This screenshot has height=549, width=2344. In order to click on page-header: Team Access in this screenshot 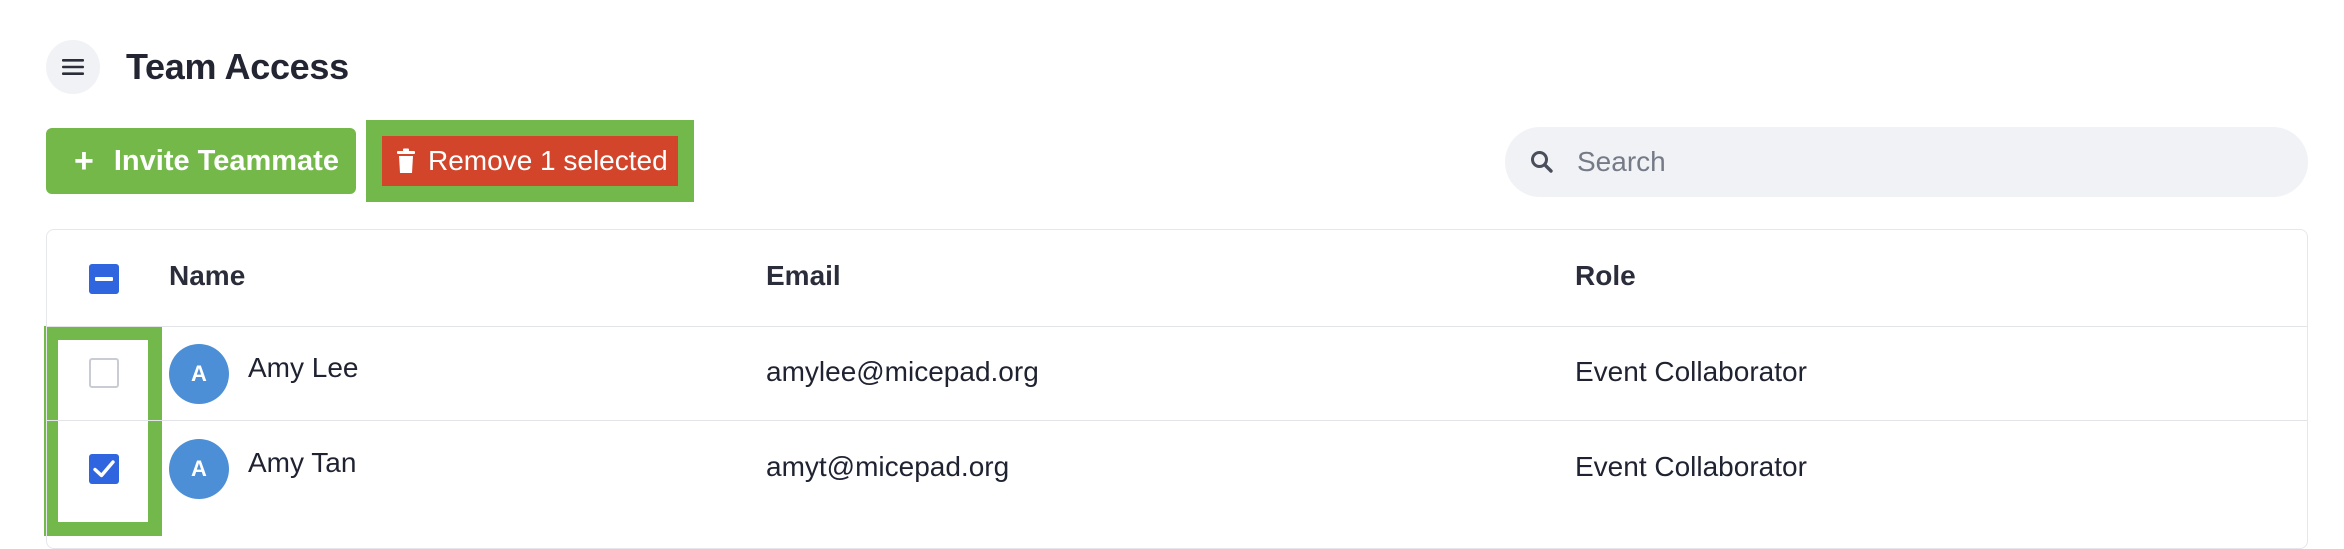, I will do `click(197, 67)`.